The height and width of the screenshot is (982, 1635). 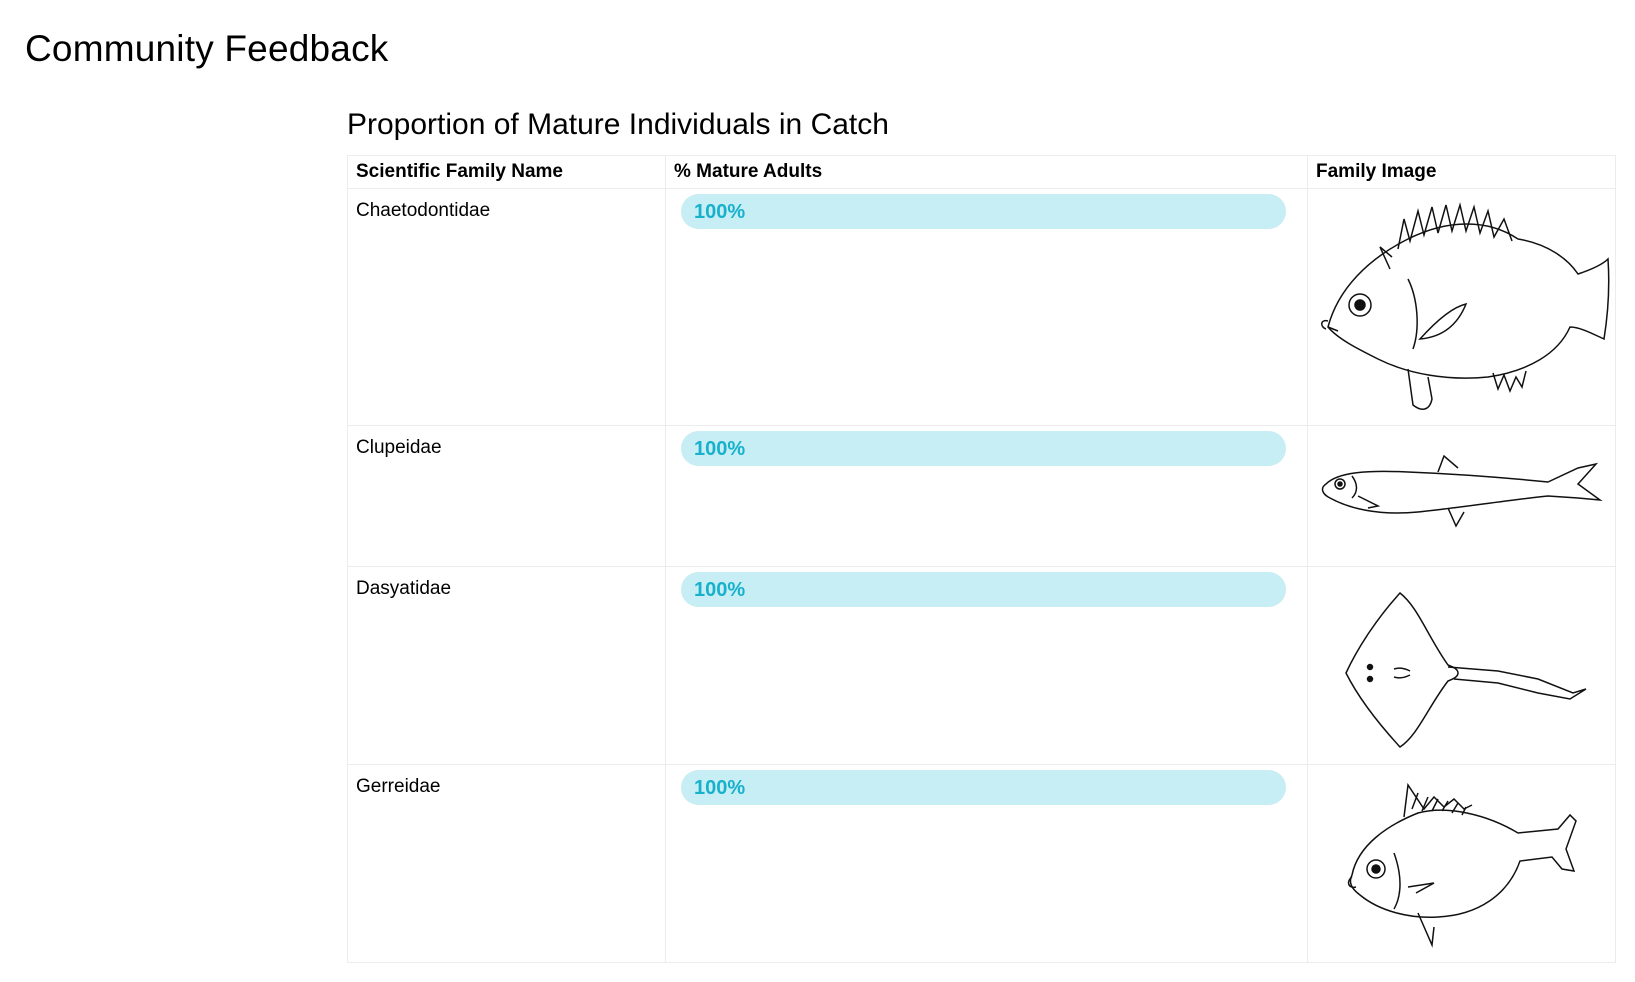 I want to click on family-name-cell: Clupeidae, so click(x=506, y=496).